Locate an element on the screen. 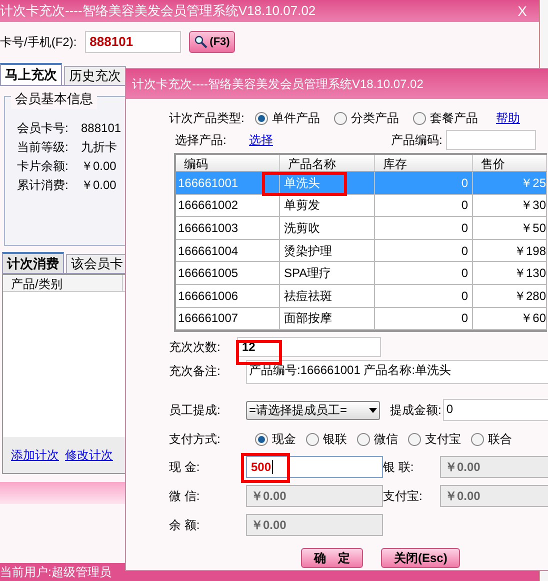 This screenshot has height=581, width=548. table-row: 166661002 单剪发 0 ￥30 is located at coordinates (361, 206).